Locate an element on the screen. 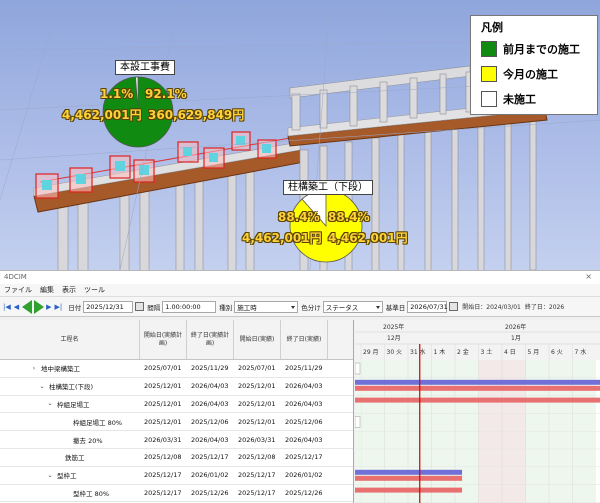 The width and height of the screenshot is (600, 503). header-end-actual: 終了日(実績) is located at coordinates (304, 339).